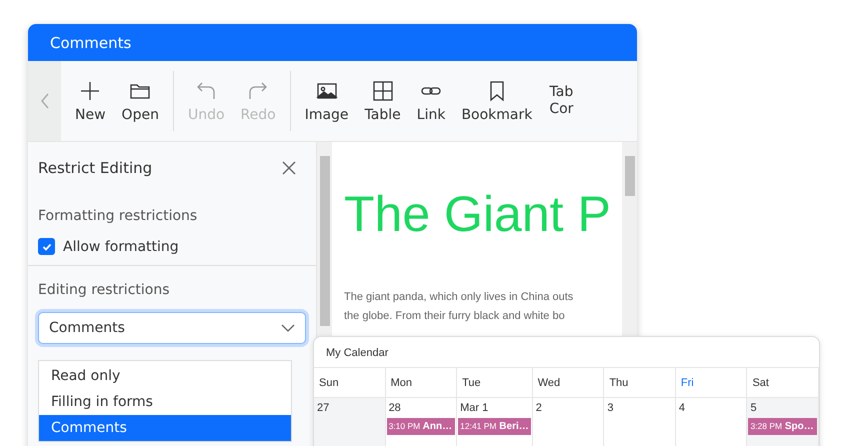 The image size is (850, 446). Describe the element at coordinates (640, 383) in the screenshot. I see `day-header: Thu` at that location.